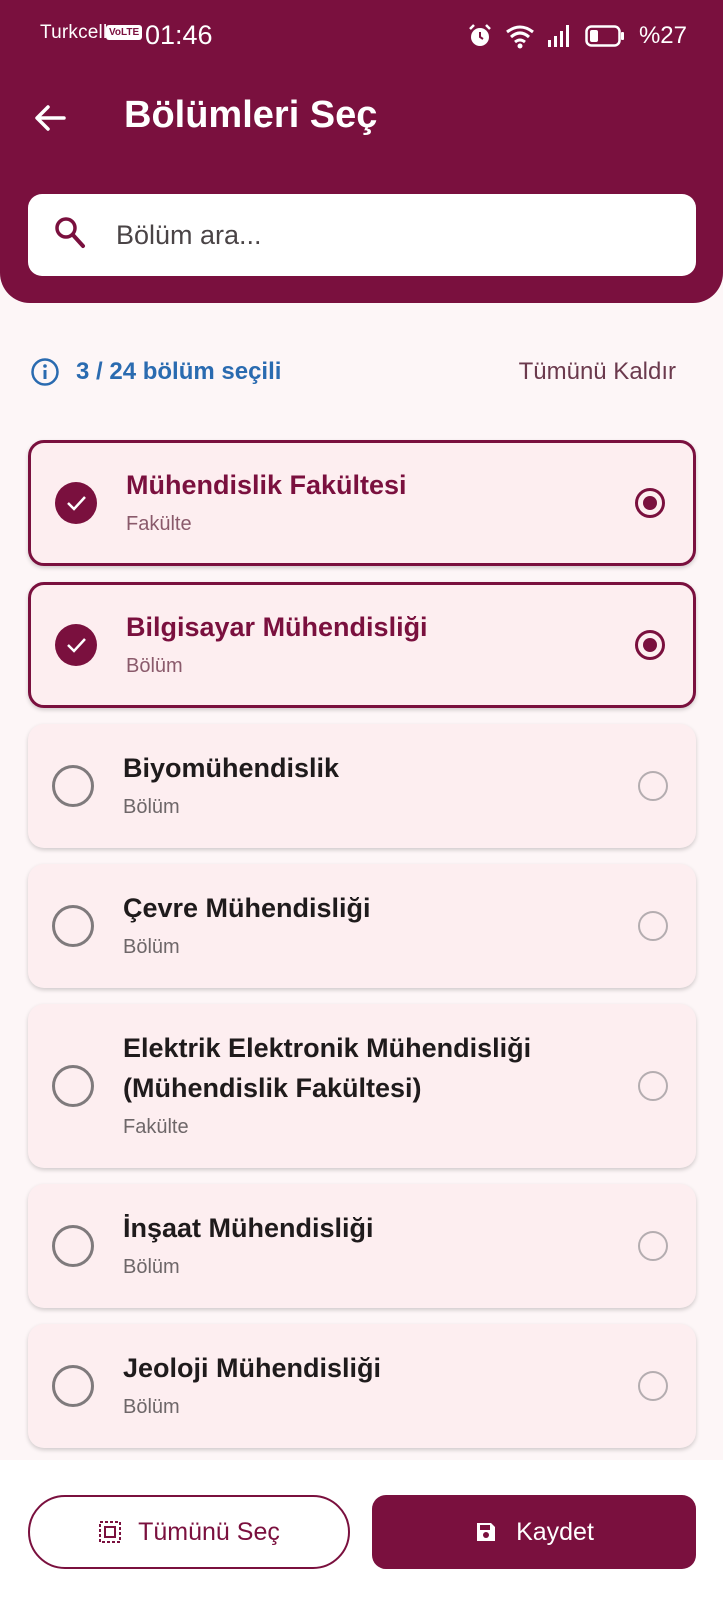 The image size is (723, 1600). Describe the element at coordinates (247, 908) in the screenshot. I see `item-name: Çevre Mühendisliği` at that location.